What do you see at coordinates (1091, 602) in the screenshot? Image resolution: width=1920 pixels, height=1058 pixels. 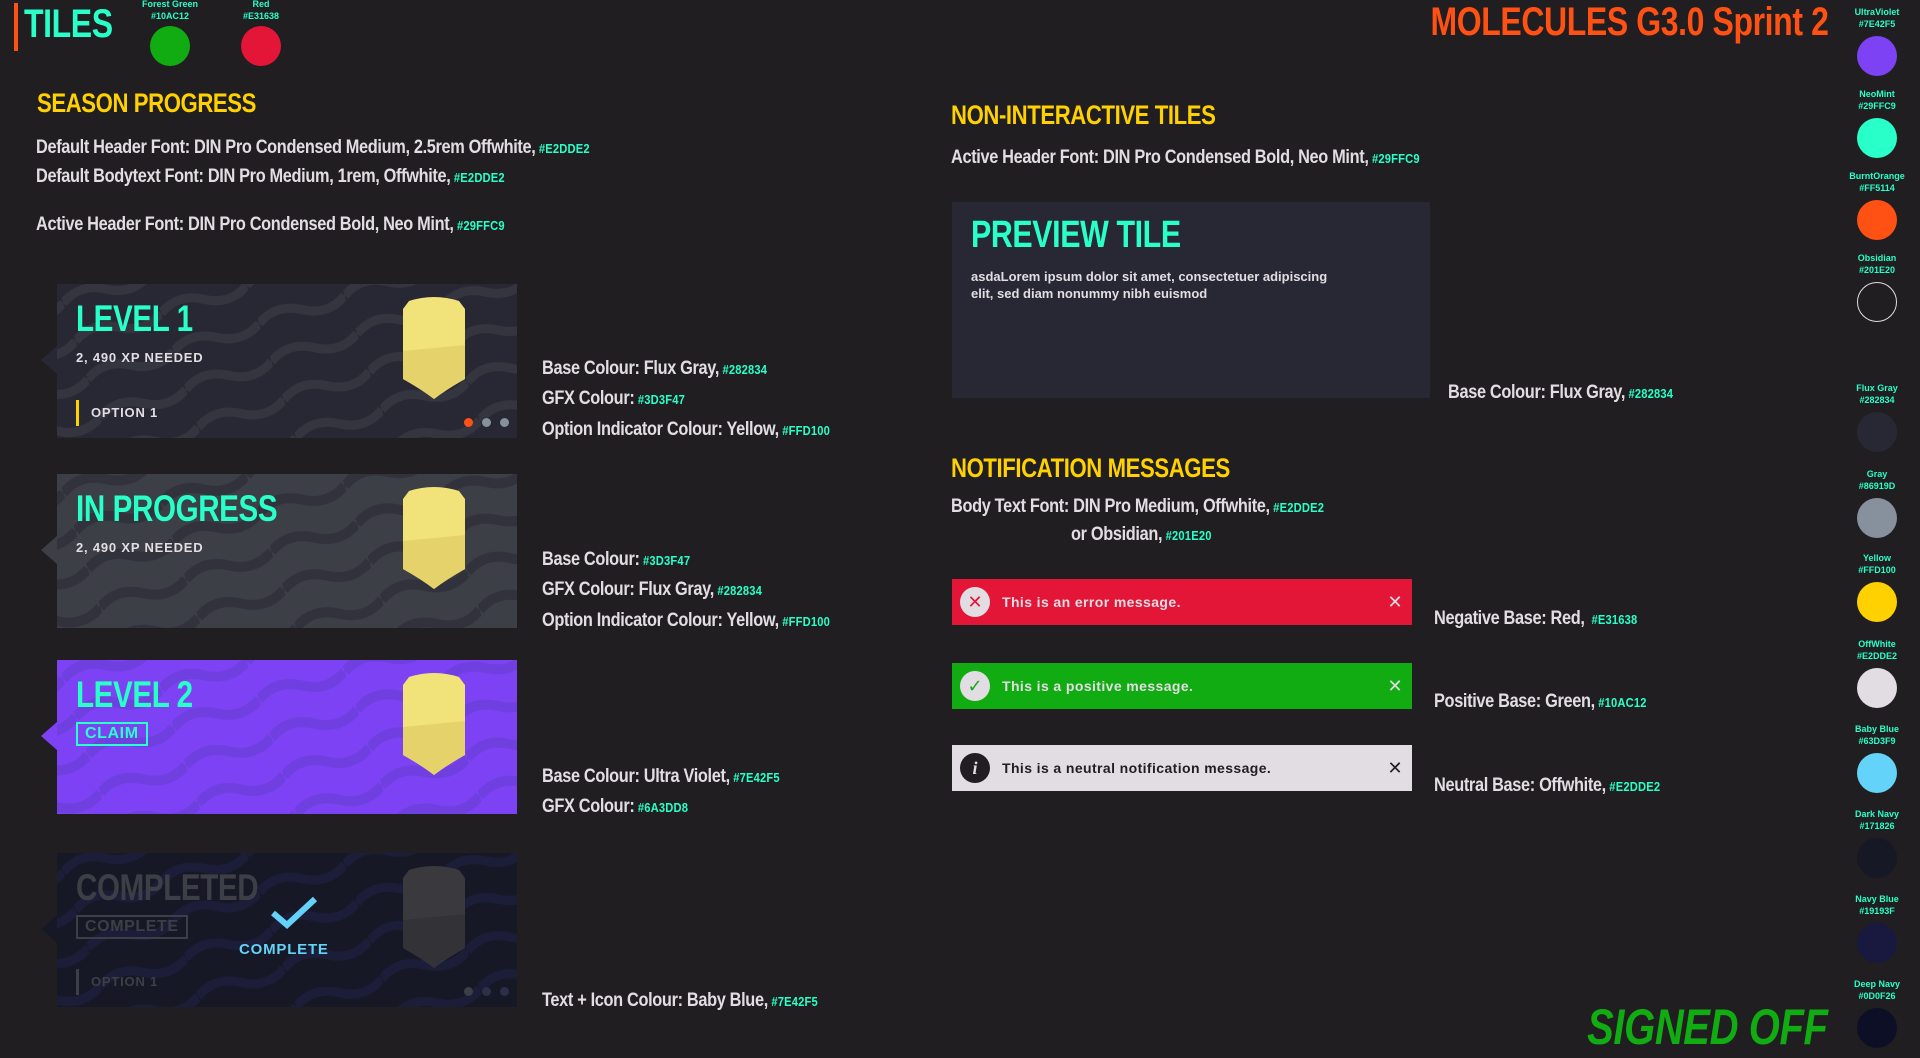 I see `notification-message: This is an error message.` at bounding box center [1091, 602].